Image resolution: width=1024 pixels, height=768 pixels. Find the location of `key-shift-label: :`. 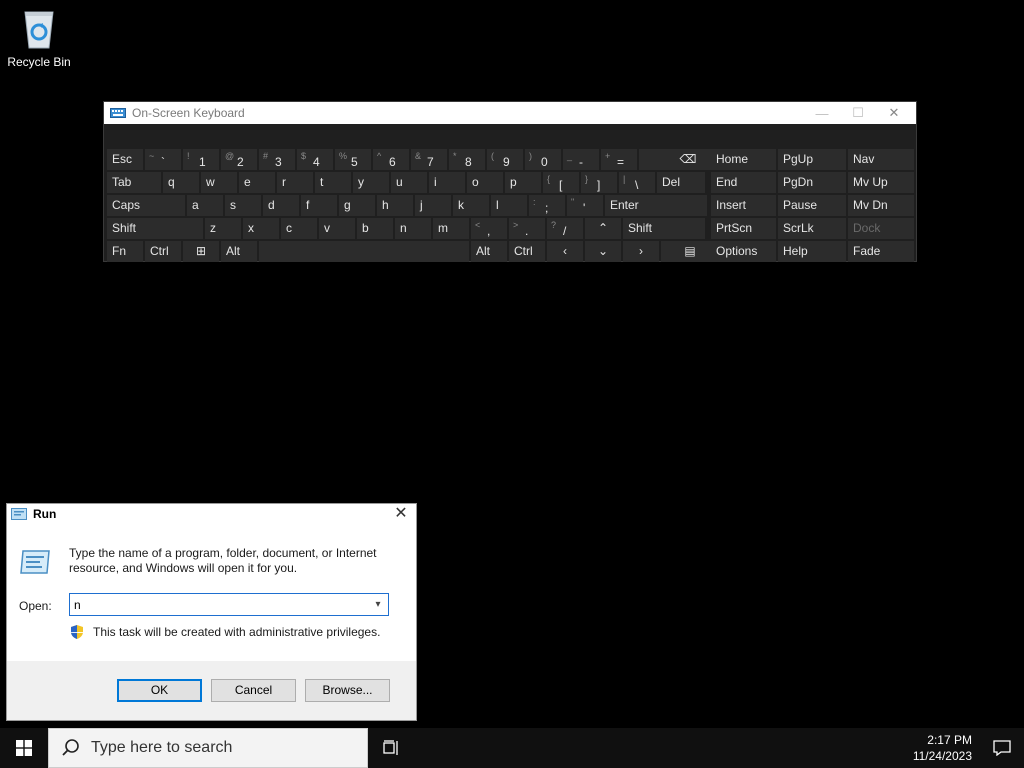

key-shift-label: : is located at coordinates (534, 202).